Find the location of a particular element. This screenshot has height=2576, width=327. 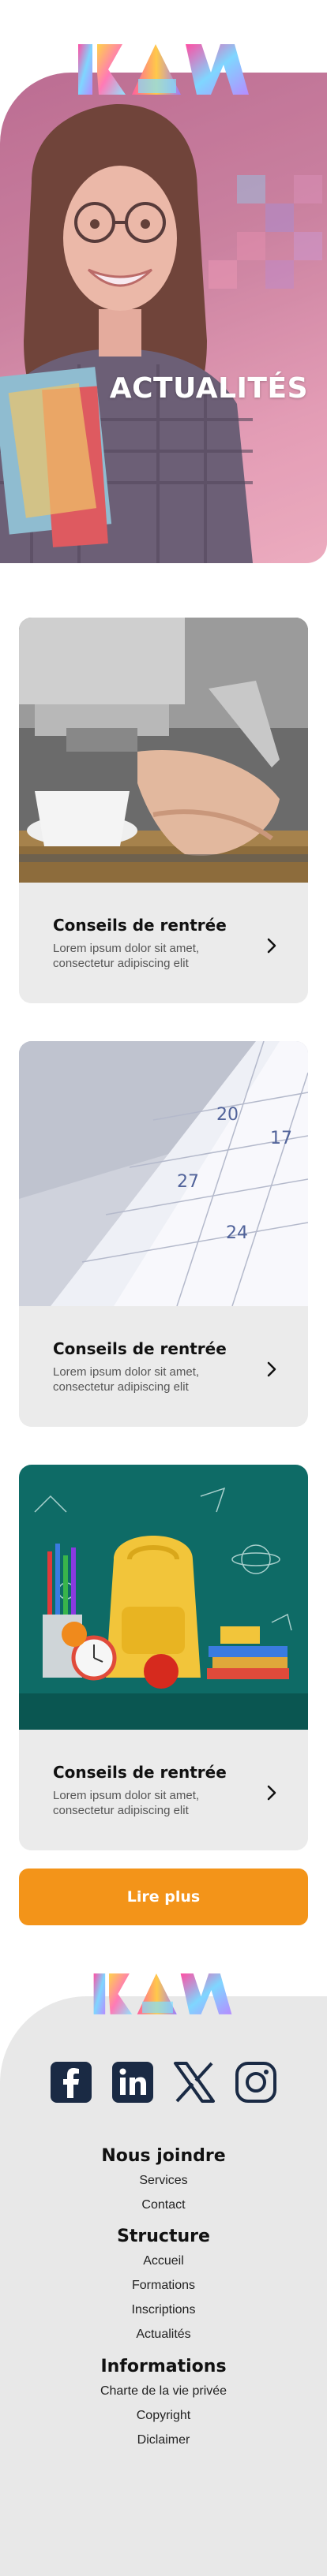

footer-link-copyright: Copyright is located at coordinates (163, 2415).